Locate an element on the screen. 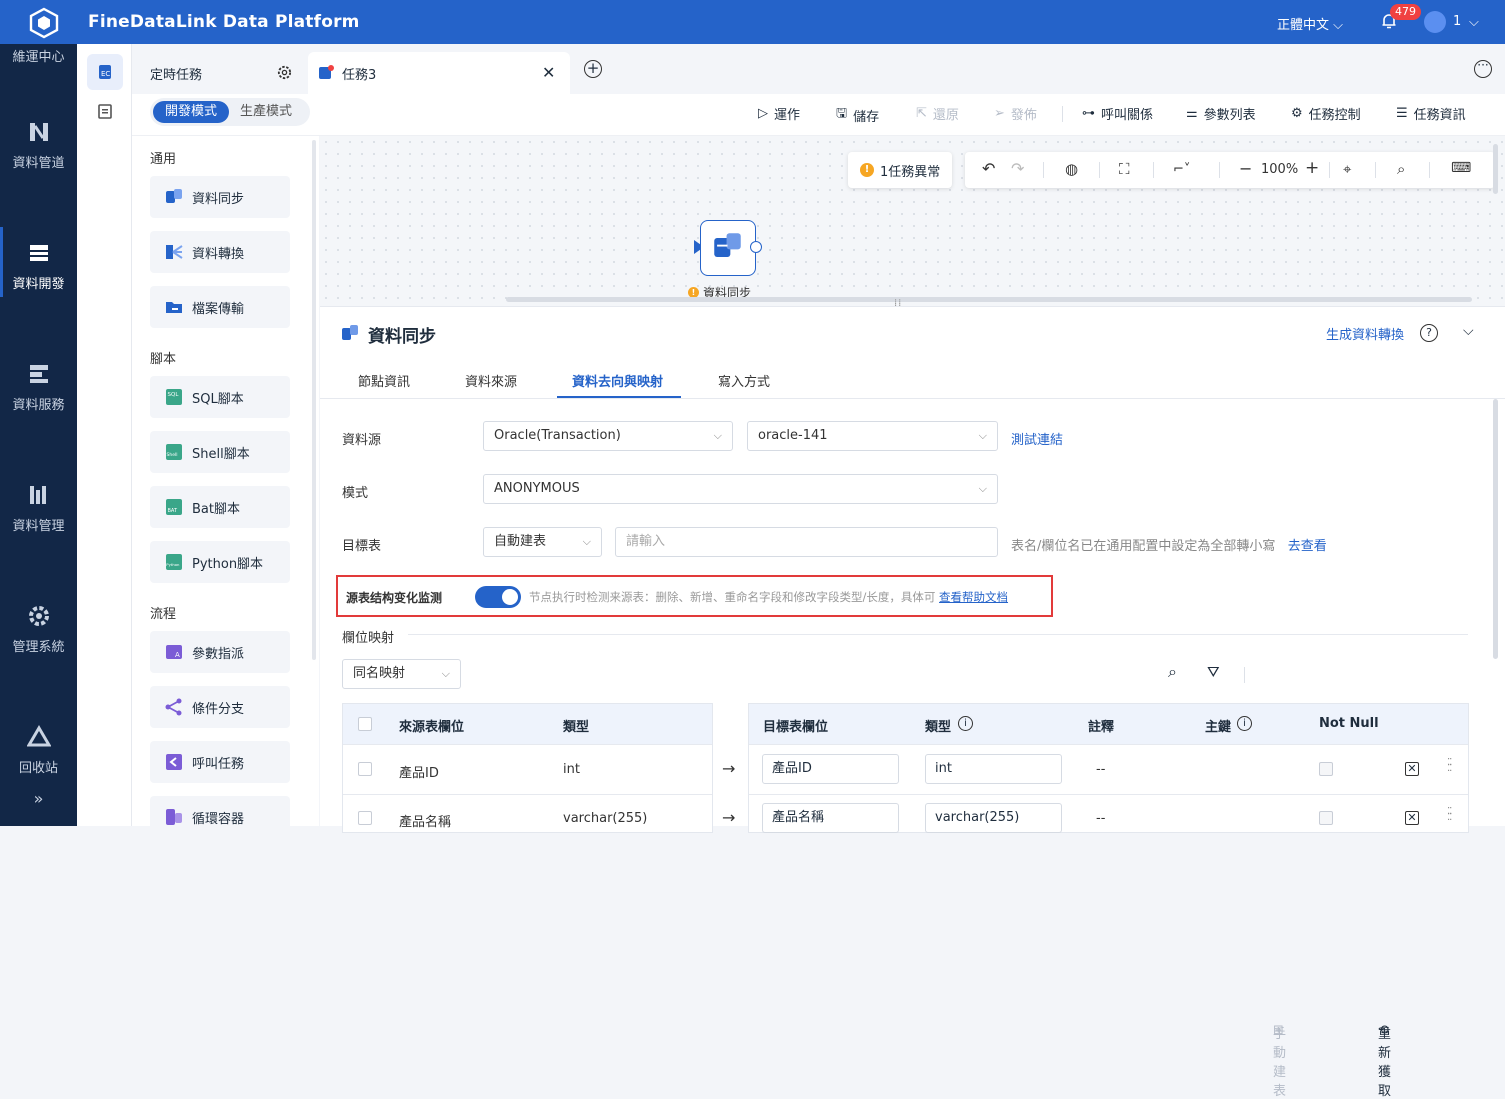 Image resolution: width=1505 pixels, height=1099 pixels. refetch-label: 重新獲取 is located at coordinates (1385, 1063).